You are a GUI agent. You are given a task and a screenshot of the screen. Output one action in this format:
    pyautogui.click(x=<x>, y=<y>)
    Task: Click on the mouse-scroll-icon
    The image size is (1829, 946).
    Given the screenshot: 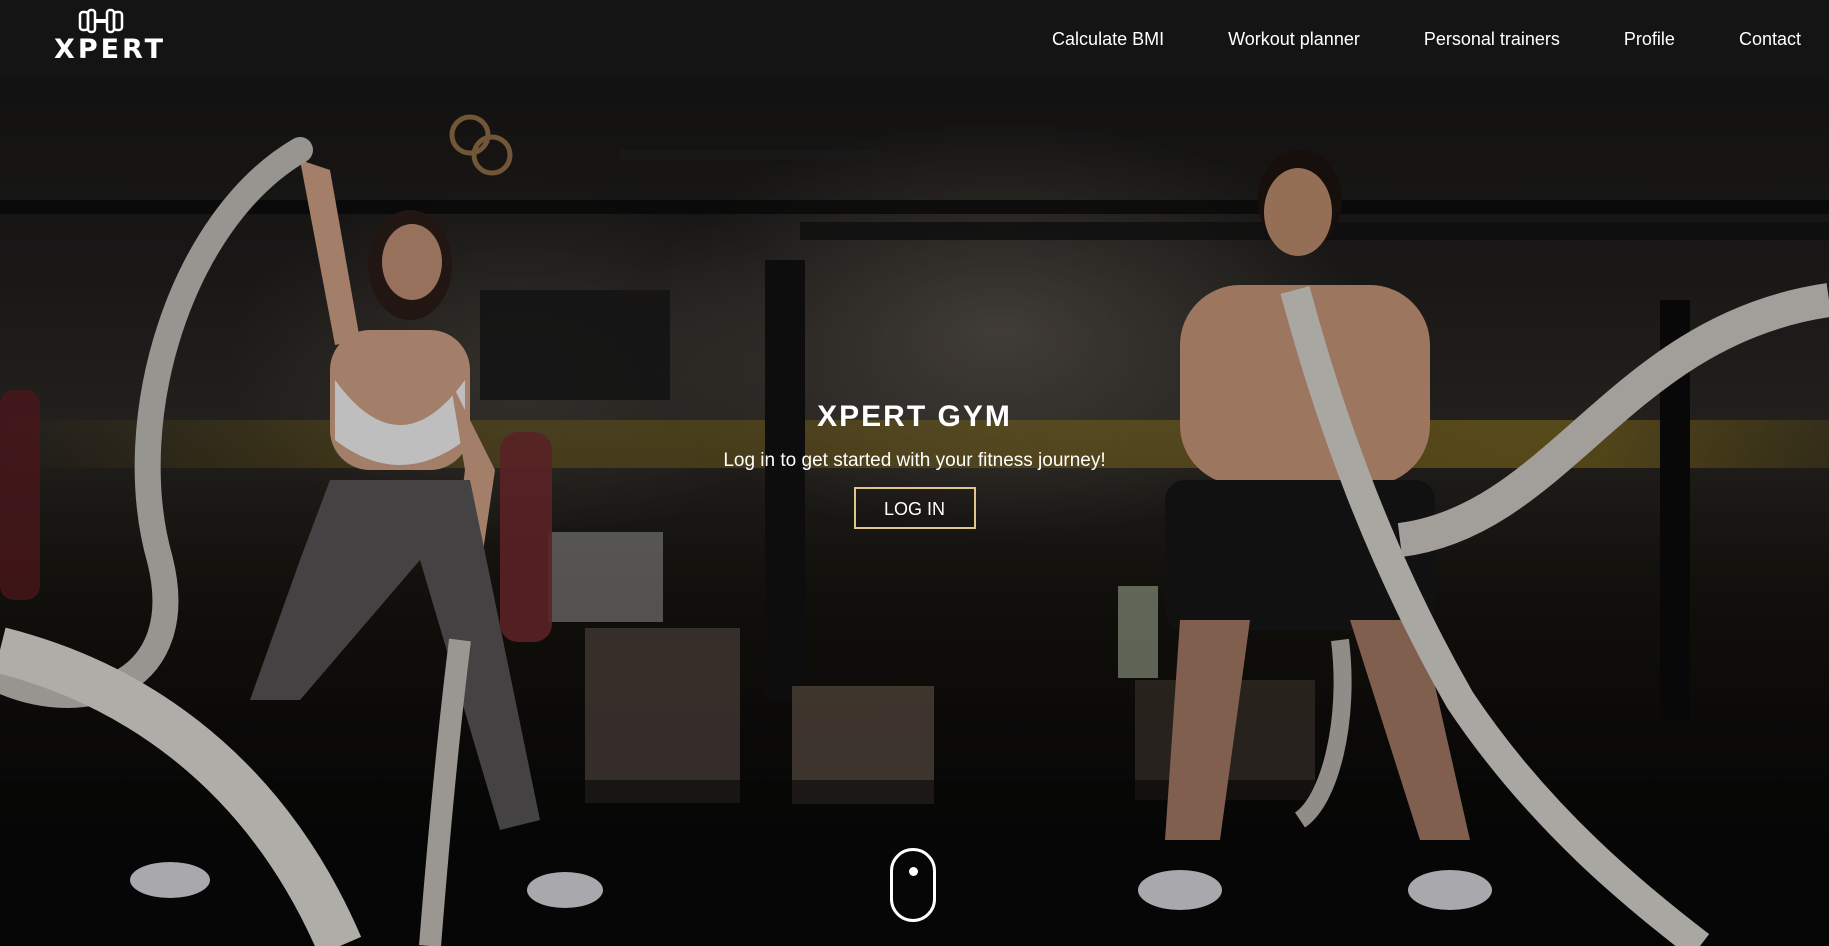 What is the action you would take?
    pyautogui.click(x=913, y=885)
    